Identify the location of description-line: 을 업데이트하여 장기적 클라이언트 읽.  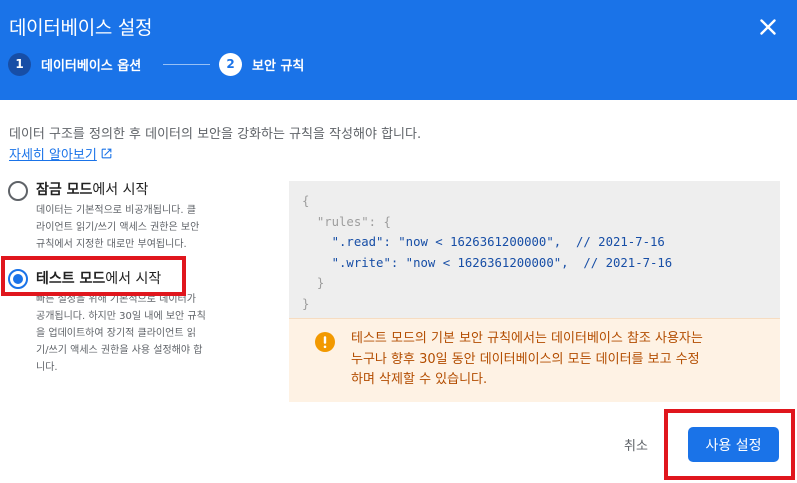
(116, 333).